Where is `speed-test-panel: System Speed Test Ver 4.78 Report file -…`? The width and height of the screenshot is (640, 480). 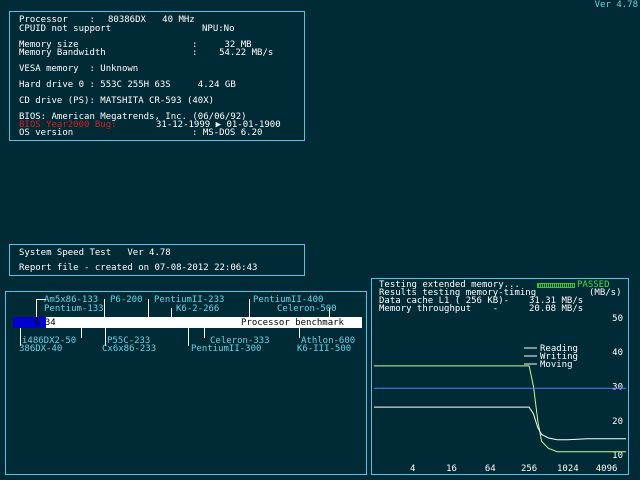
speed-test-panel: System Speed Test Ver 4.78 Report file -… is located at coordinates (157, 260).